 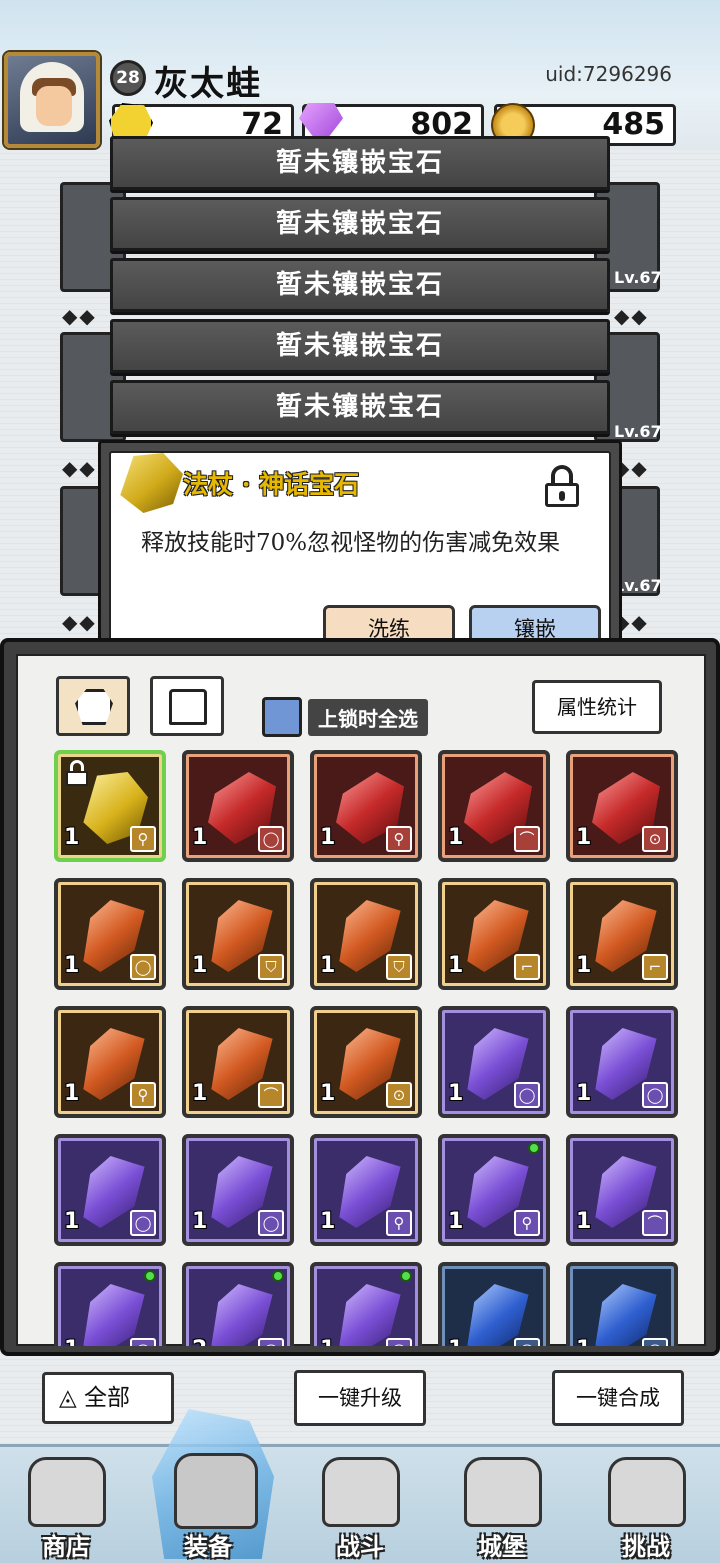 What do you see at coordinates (360, 224) in the screenshot?
I see `gem-slot-2: 暂未镶嵌宝石` at bounding box center [360, 224].